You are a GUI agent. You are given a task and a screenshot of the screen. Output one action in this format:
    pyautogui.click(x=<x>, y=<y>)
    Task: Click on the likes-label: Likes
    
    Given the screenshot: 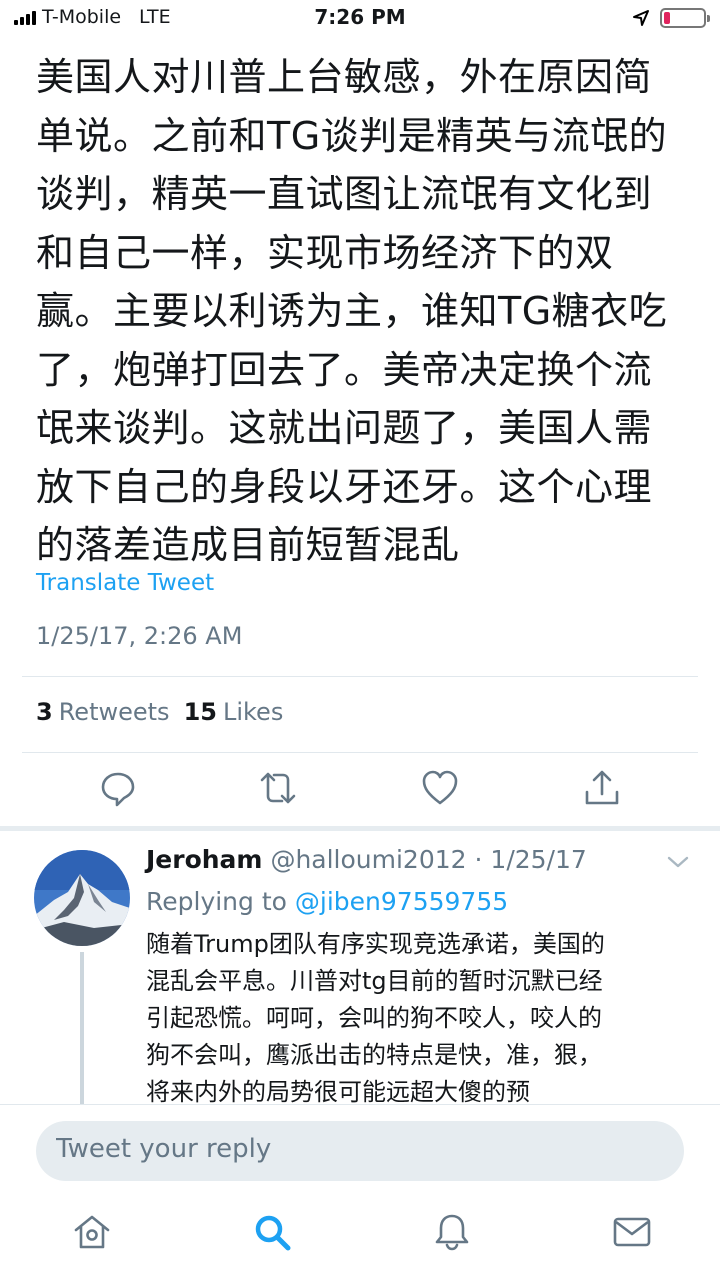 What is the action you would take?
    pyautogui.click(x=253, y=712)
    